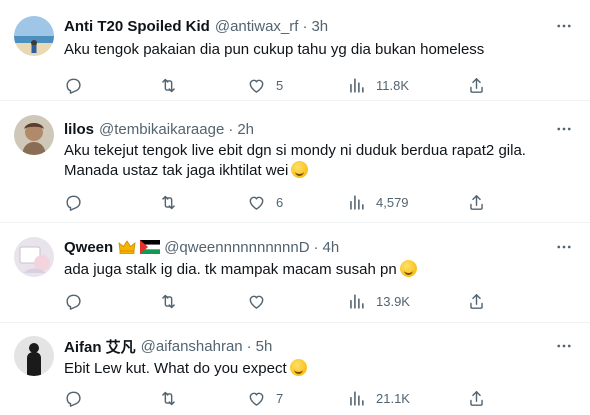  What do you see at coordinates (257, 26) in the screenshot?
I see `user-handle: @antiwax_rf` at bounding box center [257, 26].